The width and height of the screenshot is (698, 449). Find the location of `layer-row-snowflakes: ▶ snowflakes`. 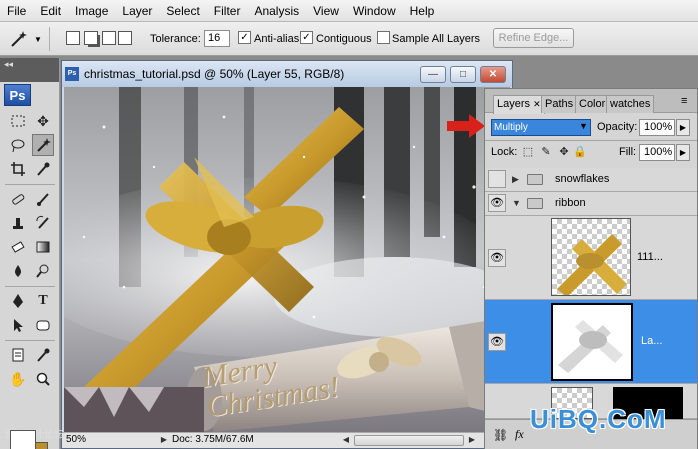

layer-row-snowflakes: ▶ snowflakes is located at coordinates (591, 180).